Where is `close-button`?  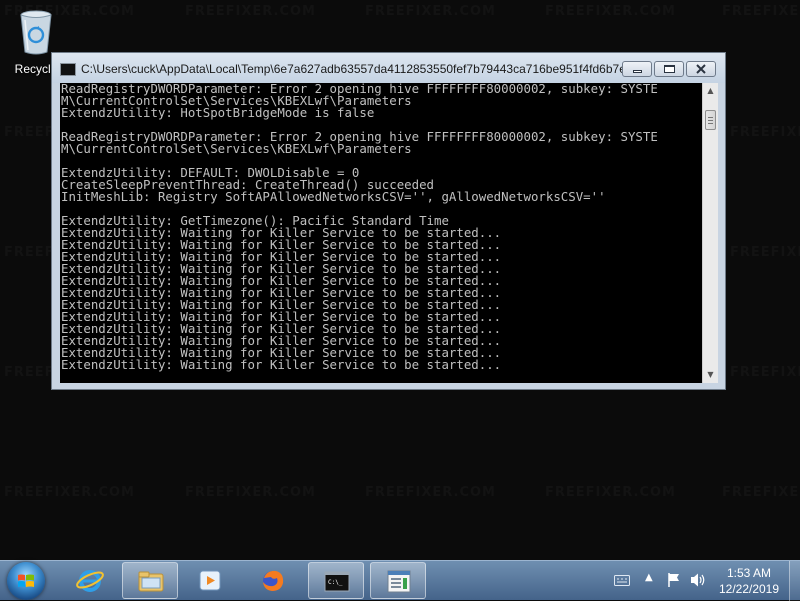
close-button is located at coordinates (701, 69).